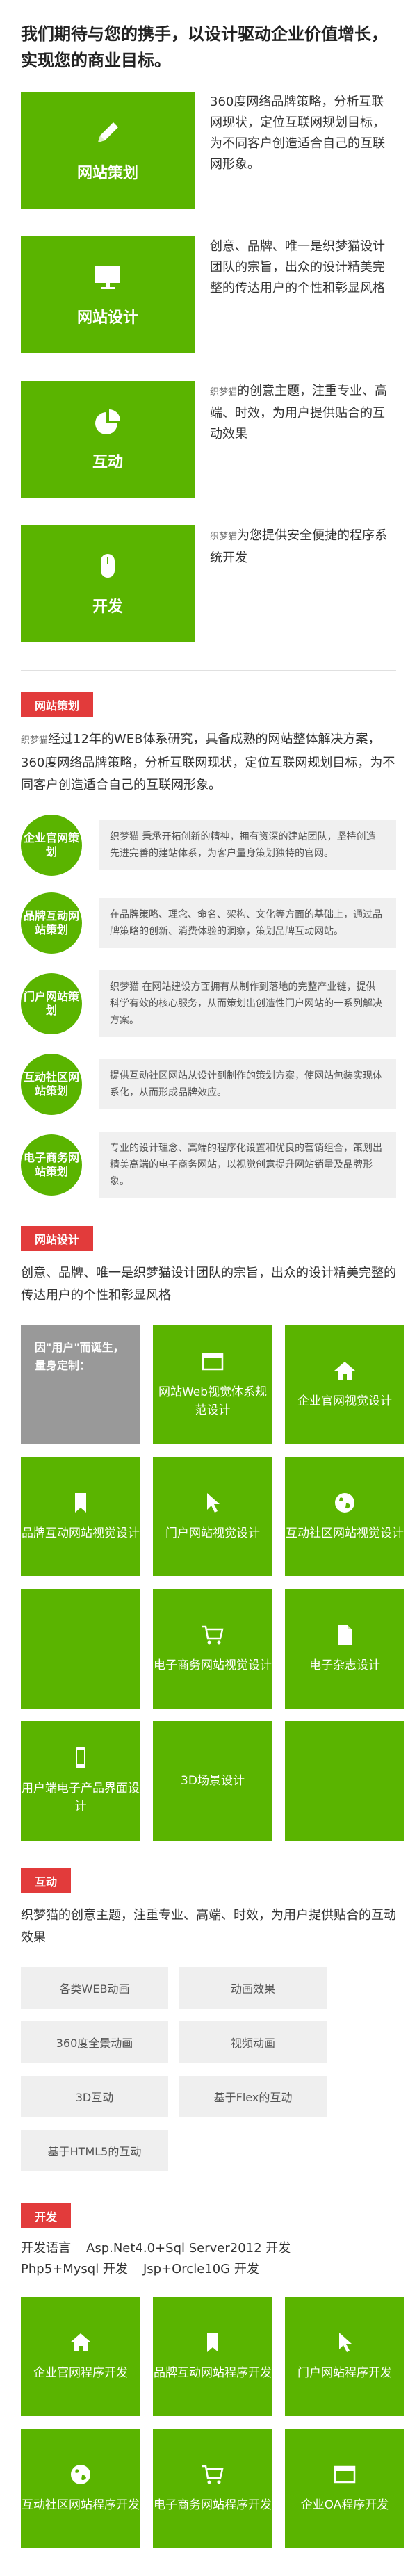  I want to click on development-cell-label: 企业官网程序开发, so click(80, 2373).